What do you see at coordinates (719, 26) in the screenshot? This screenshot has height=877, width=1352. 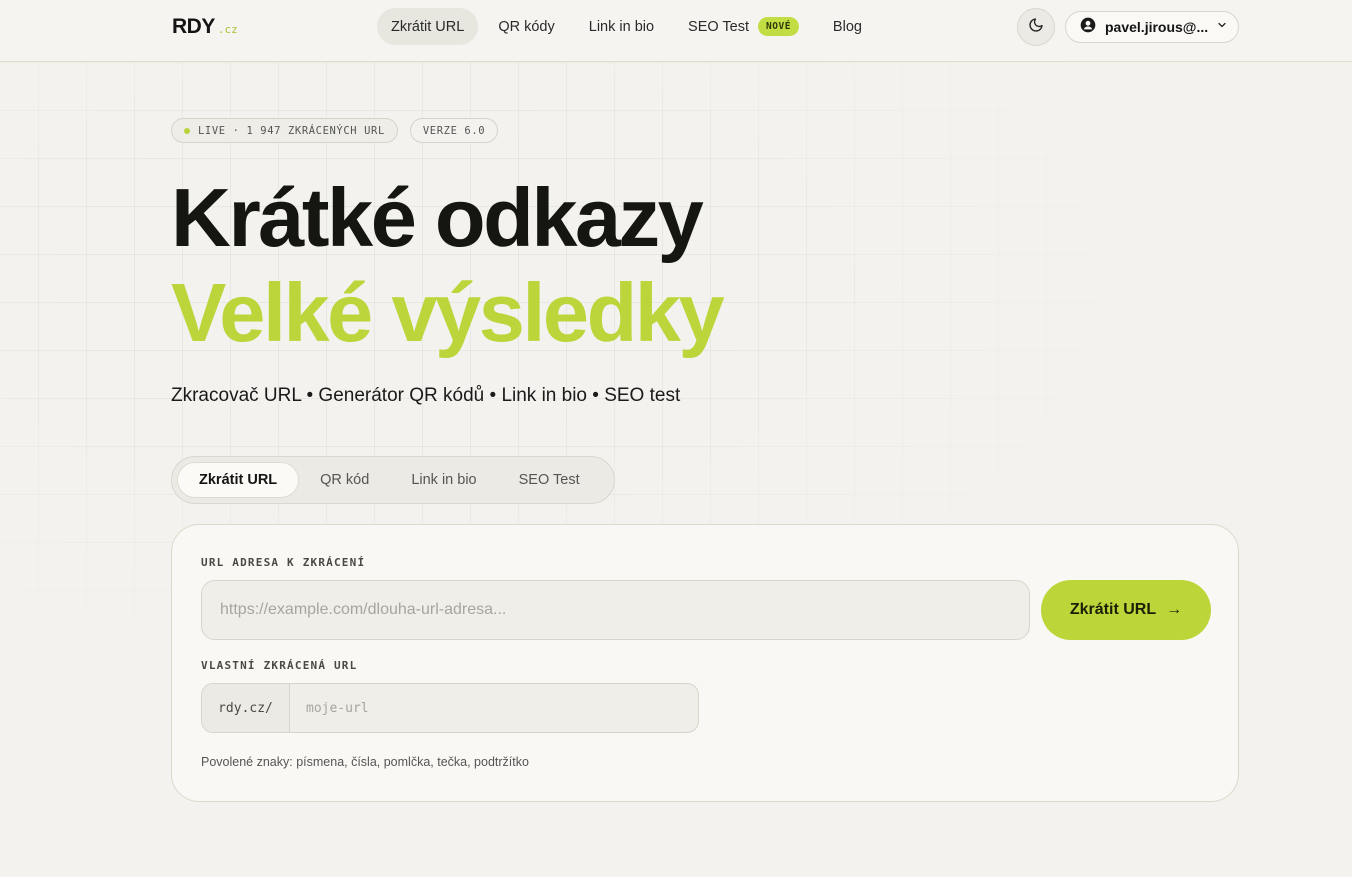 I see `nav-item-label: SEO Test` at bounding box center [719, 26].